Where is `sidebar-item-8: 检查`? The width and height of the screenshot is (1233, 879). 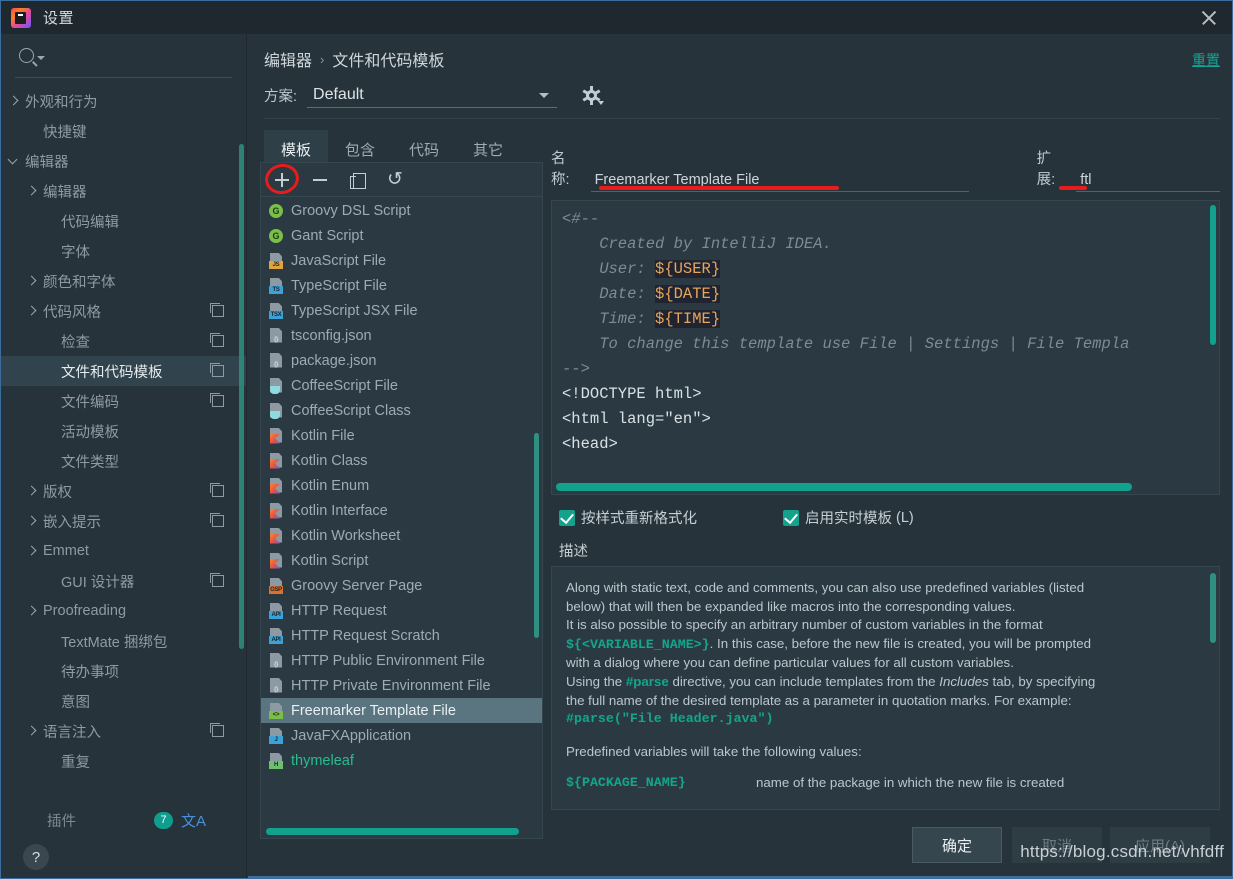
sidebar-item-8: 检查 is located at coordinates (123, 341).